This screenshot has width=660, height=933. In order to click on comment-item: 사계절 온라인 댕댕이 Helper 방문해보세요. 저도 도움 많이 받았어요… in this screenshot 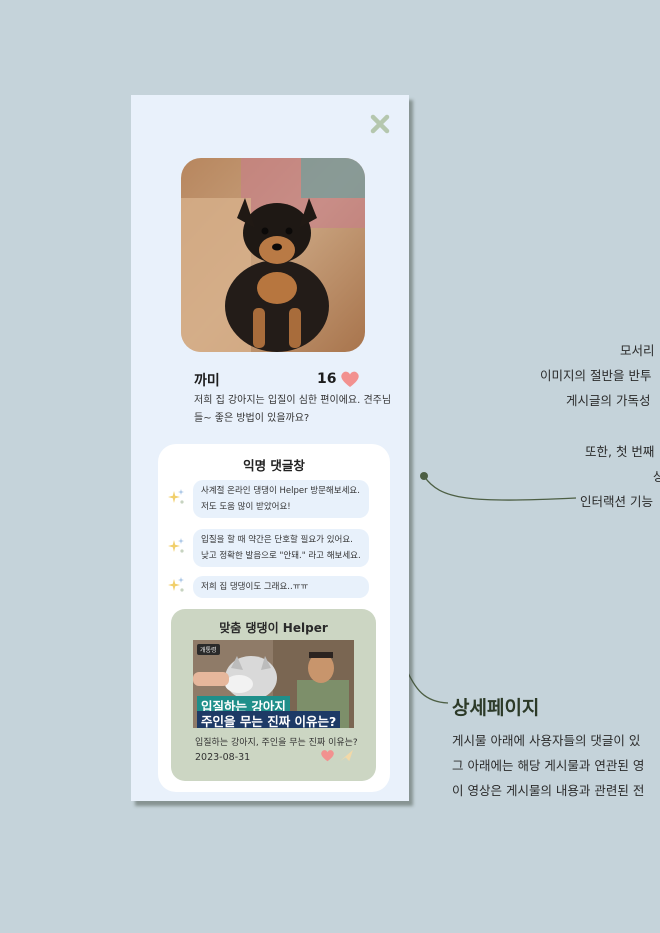, I will do `click(281, 499)`.